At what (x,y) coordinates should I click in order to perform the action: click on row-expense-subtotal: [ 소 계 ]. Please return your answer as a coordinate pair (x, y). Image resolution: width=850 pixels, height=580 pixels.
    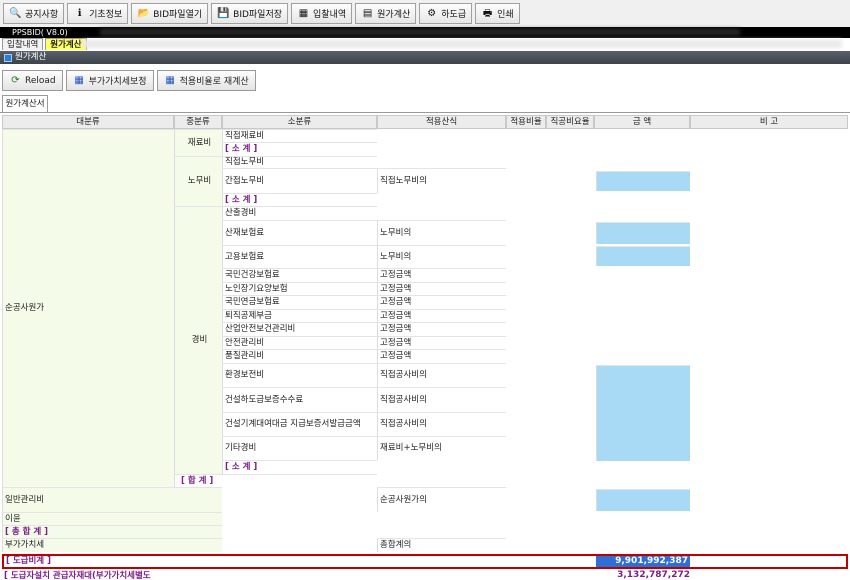
    Looking at the image, I should click on (299, 467).